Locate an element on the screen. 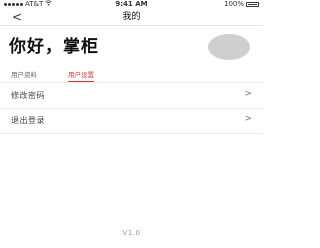 Image resolution: width=320 pixels, height=248 pixels. page-title: 我的 is located at coordinates (131, 17).